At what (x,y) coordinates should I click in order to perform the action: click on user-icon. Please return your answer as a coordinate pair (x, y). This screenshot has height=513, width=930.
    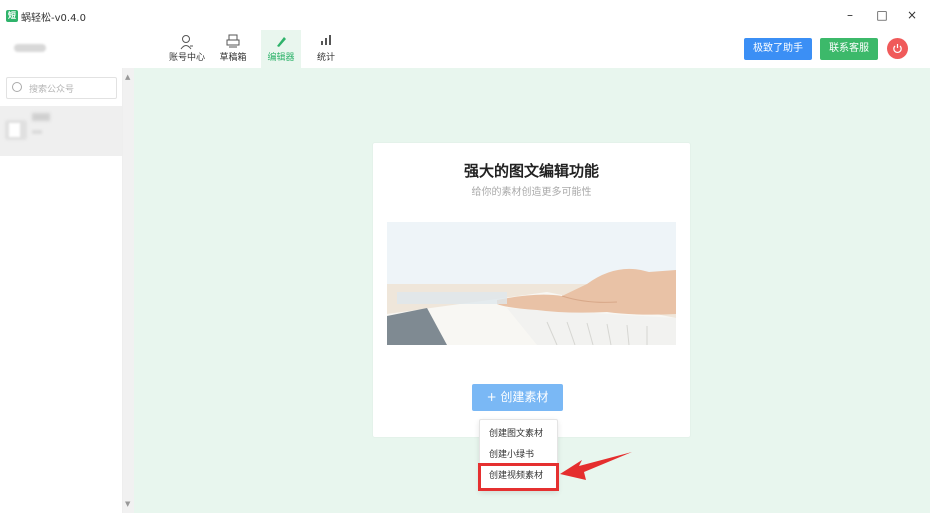
    Looking at the image, I should click on (187, 43).